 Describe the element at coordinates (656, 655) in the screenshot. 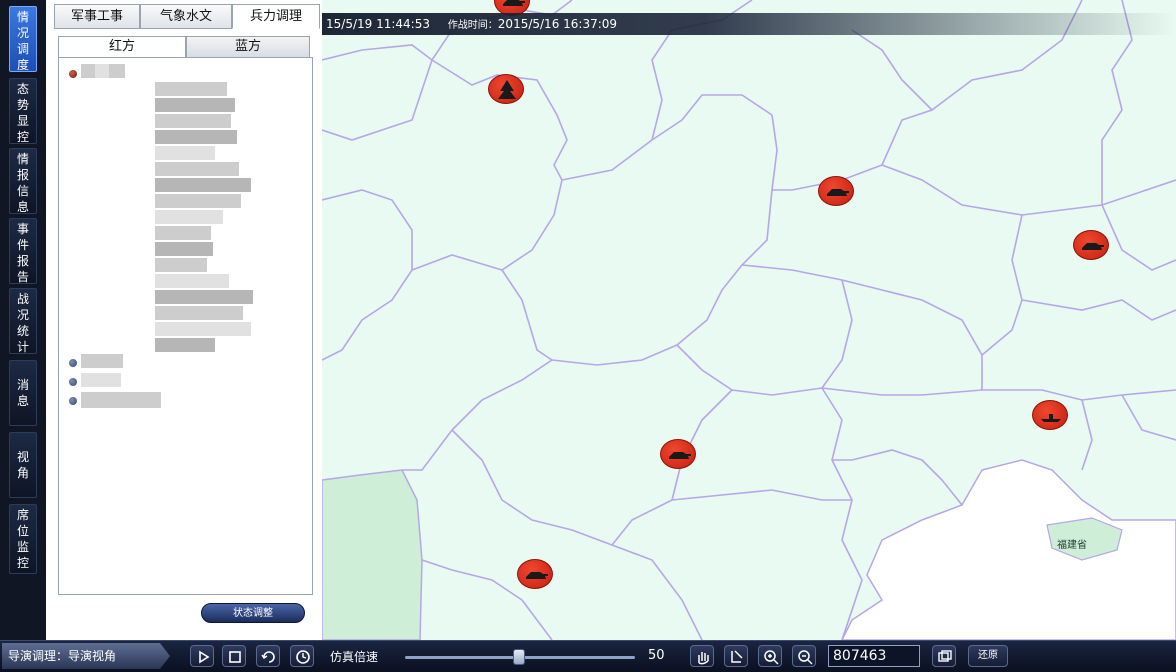

I see `sim-speed-value: 50` at that location.